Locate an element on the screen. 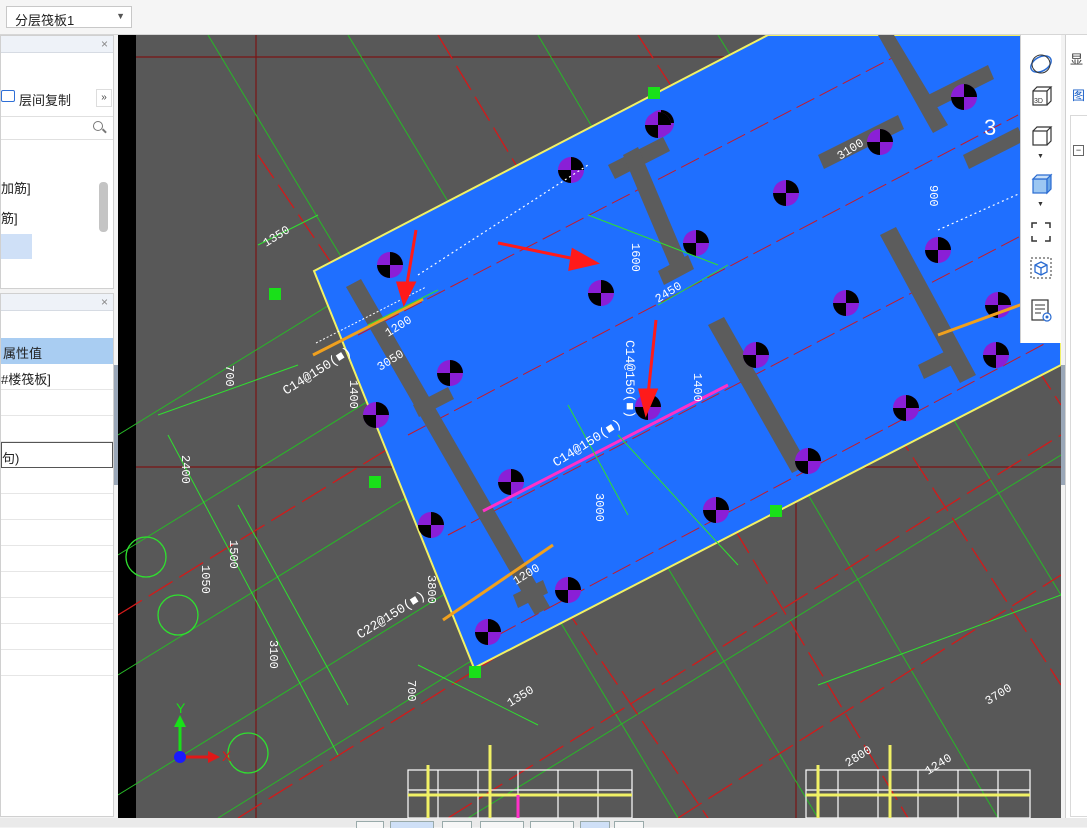 The height and width of the screenshot is (828, 1087). dim-text: 1050 is located at coordinates (205, 579).